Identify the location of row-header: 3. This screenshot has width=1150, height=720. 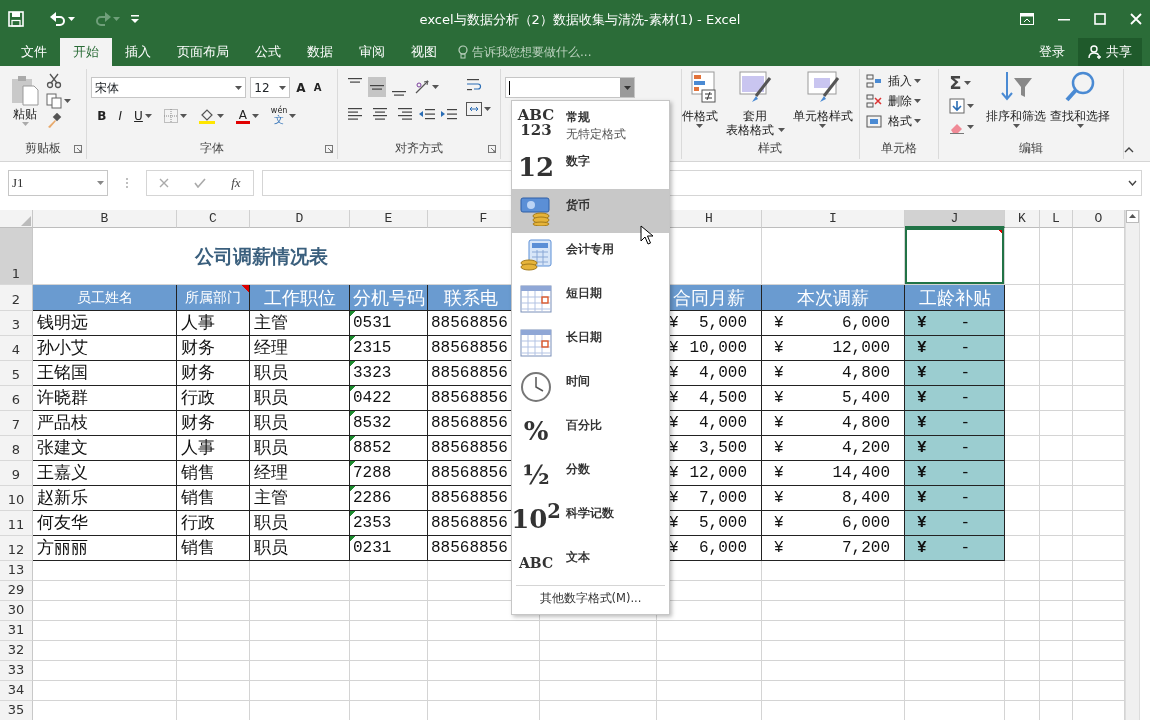
(16, 323).